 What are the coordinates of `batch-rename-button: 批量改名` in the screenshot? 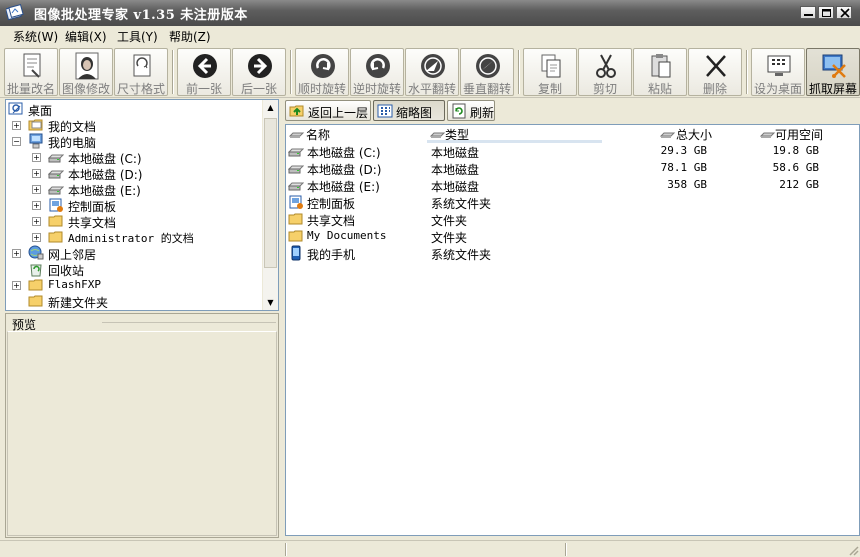 It's located at (31, 72).